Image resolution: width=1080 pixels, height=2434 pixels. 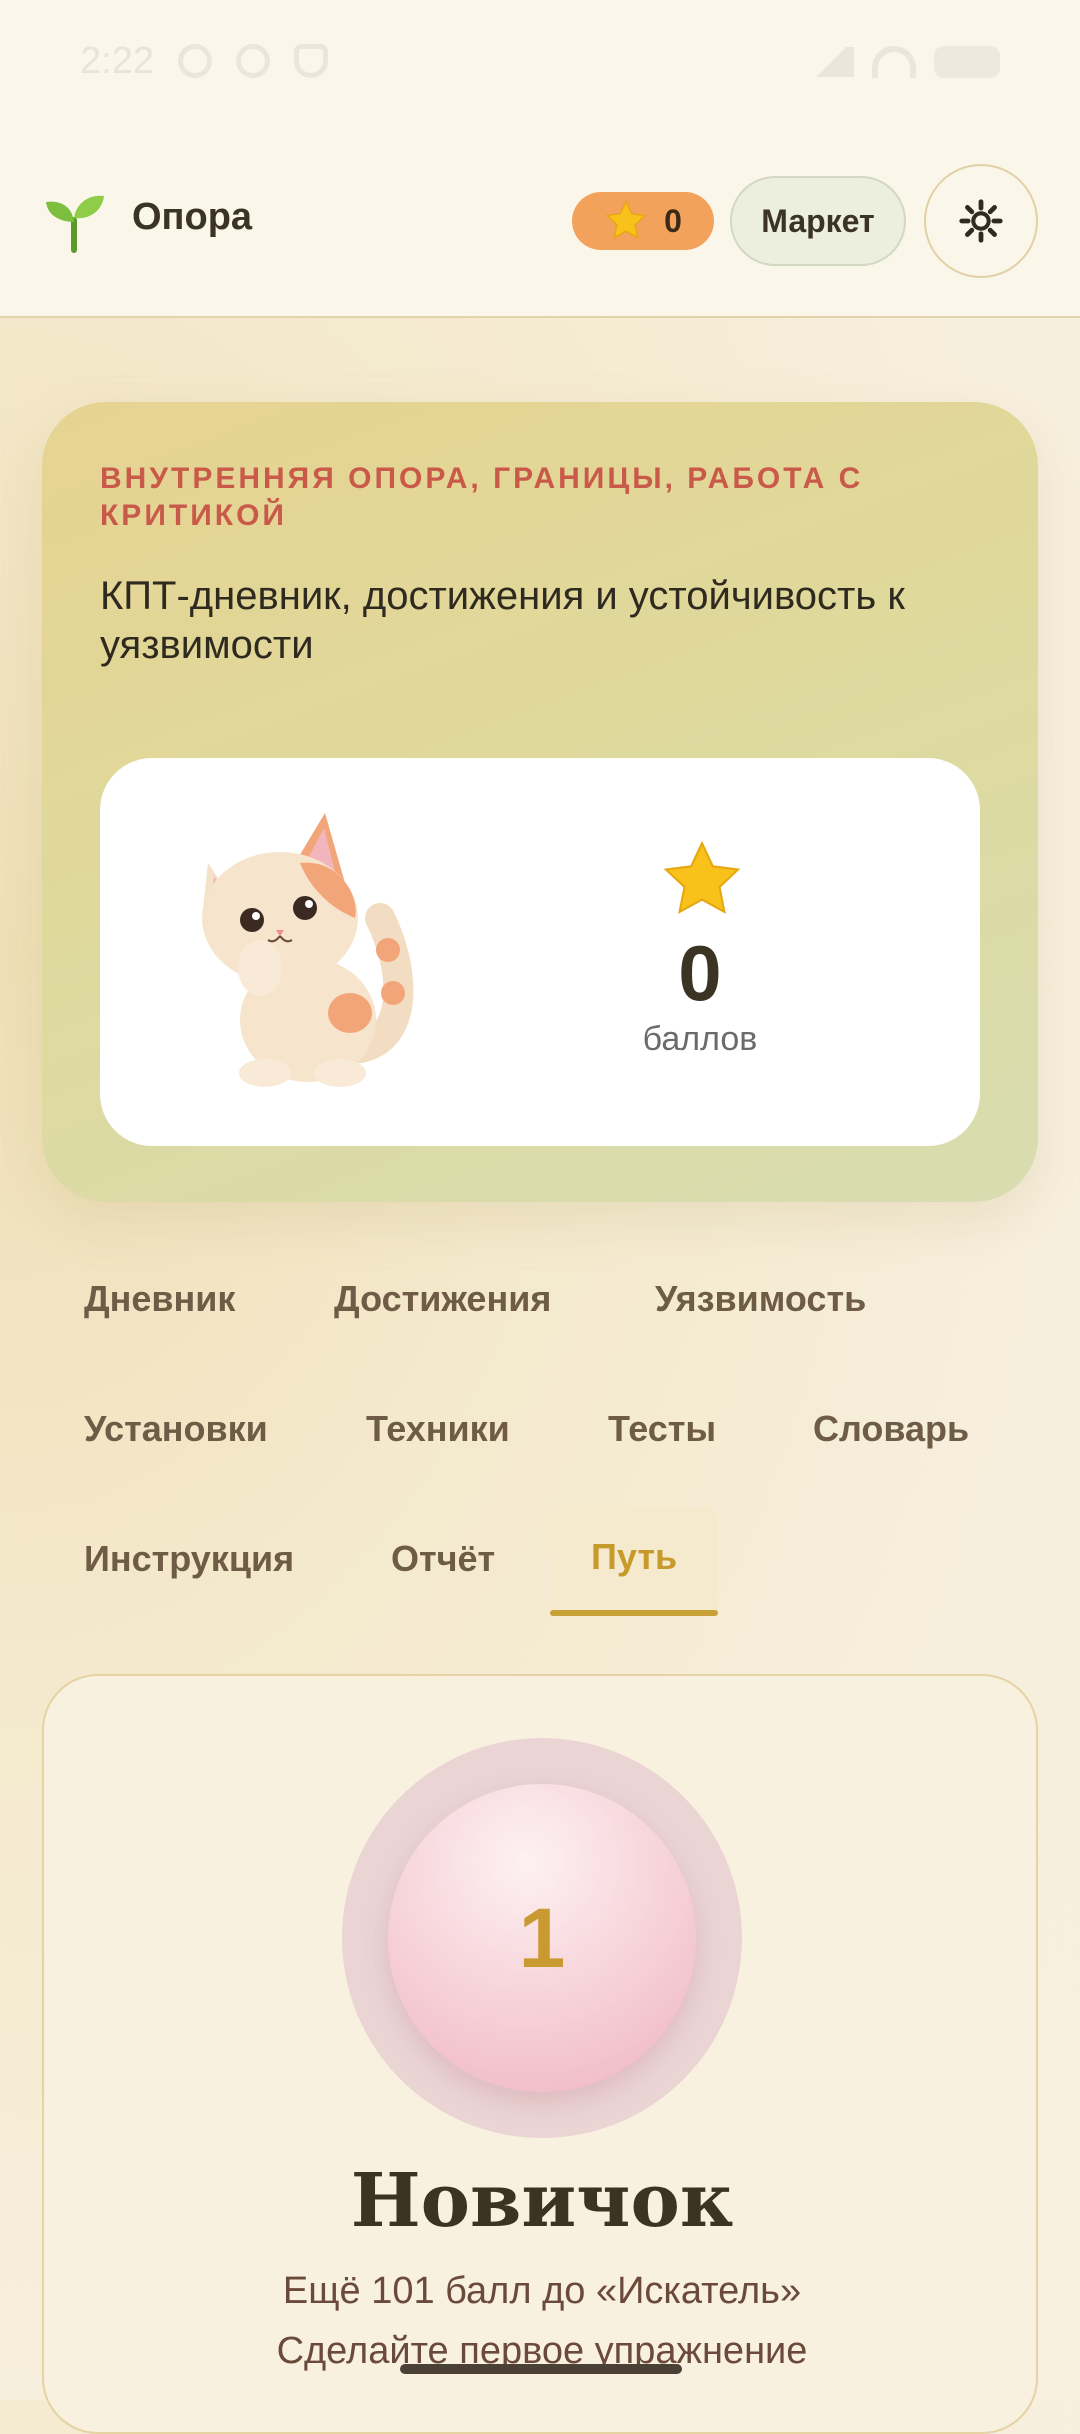 What do you see at coordinates (542, 2201) in the screenshot?
I see `level-name: Новичок` at bounding box center [542, 2201].